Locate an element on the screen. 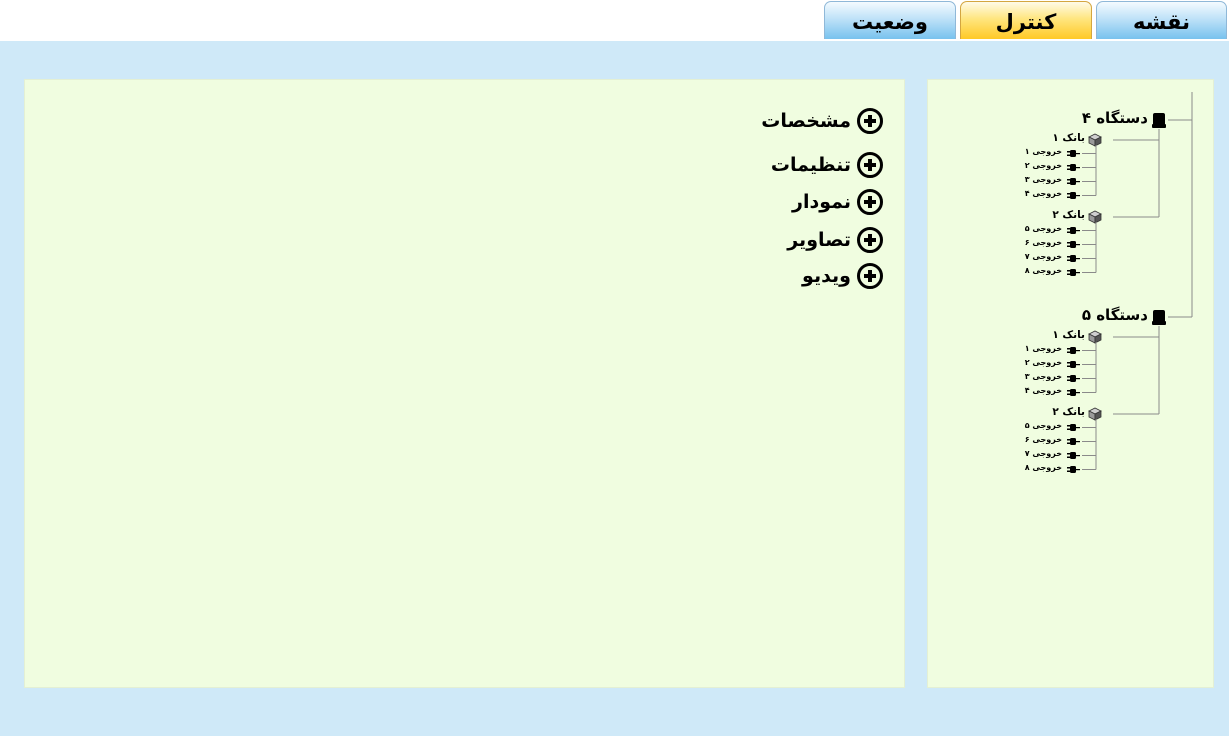  accordion-section: تصاویر is located at coordinates (835, 240).